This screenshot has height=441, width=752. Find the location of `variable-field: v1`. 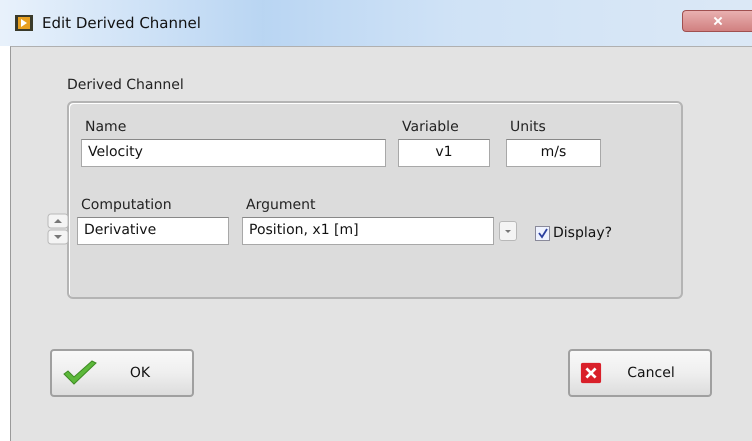

variable-field: v1 is located at coordinates (444, 153).